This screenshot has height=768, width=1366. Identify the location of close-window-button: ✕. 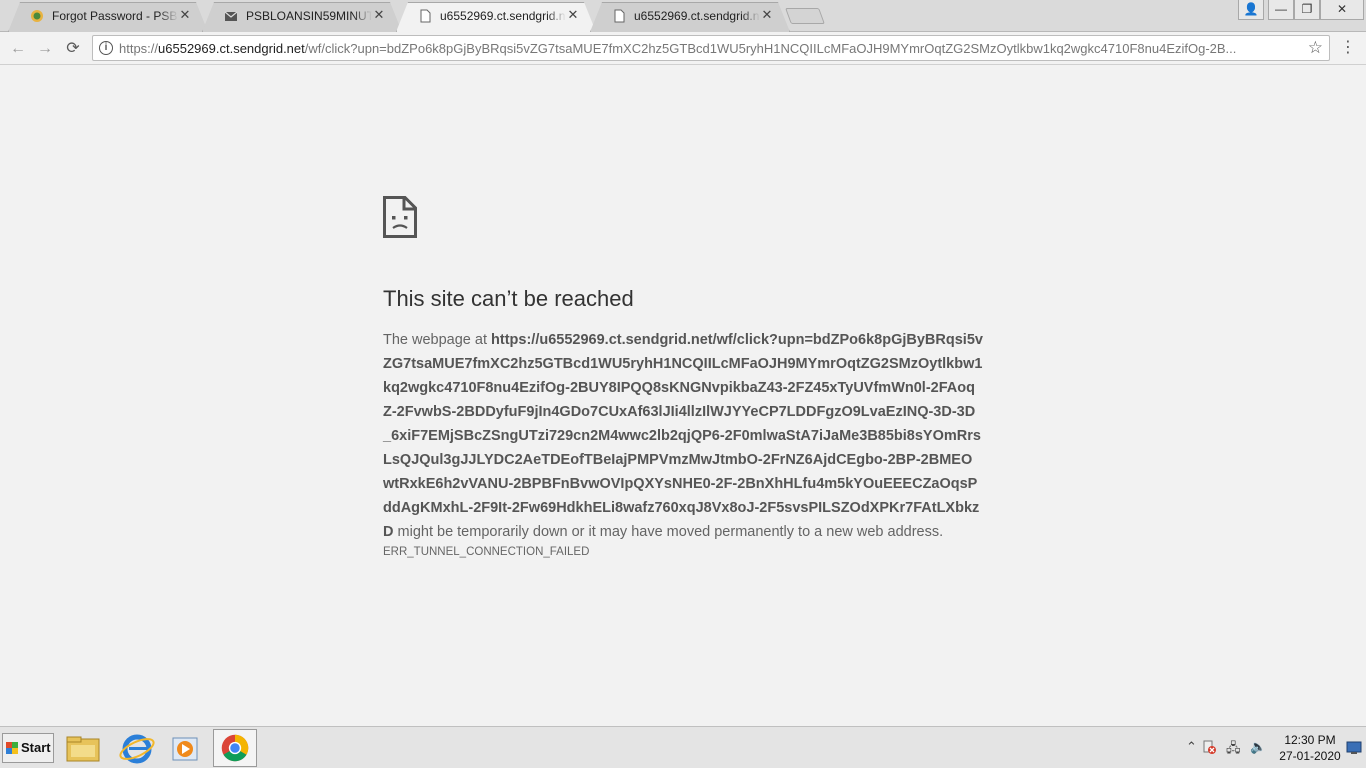
(1342, 10).